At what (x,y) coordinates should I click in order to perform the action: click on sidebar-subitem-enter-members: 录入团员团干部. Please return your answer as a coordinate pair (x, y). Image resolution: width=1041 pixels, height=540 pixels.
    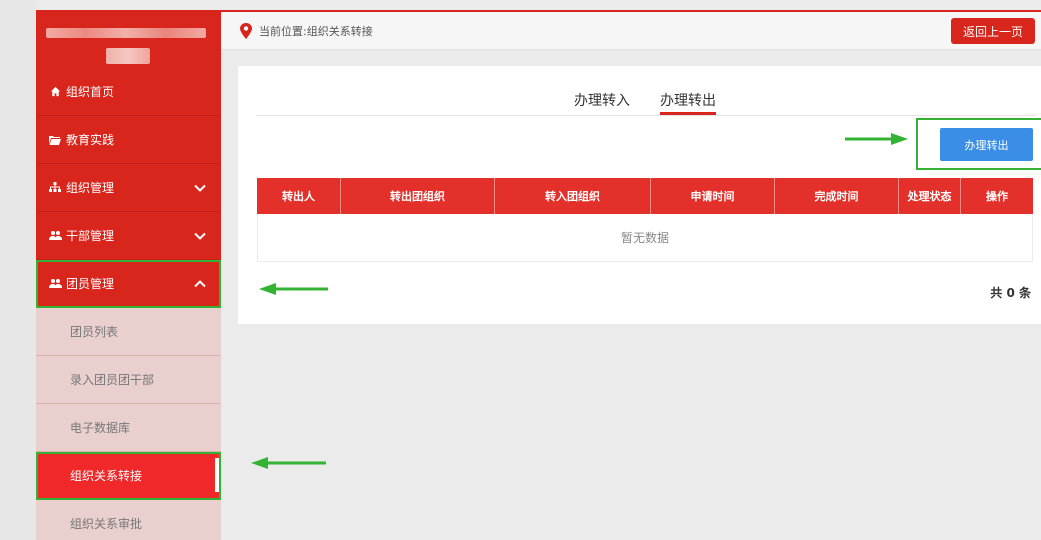
    Looking at the image, I should click on (128, 380).